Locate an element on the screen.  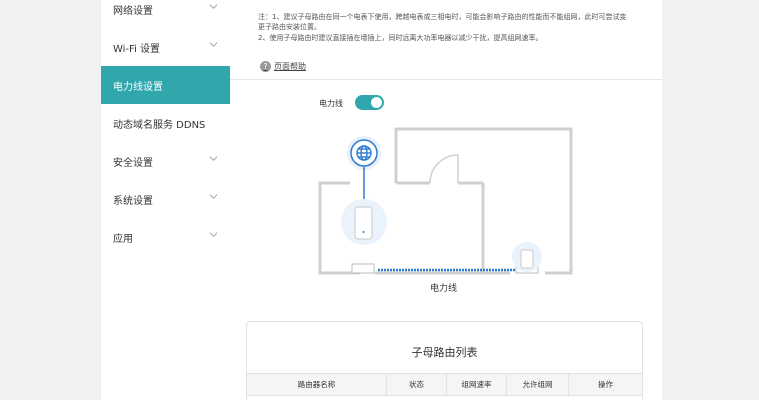
page-help-link: ? 页面帮助 is located at coordinates (283, 66).